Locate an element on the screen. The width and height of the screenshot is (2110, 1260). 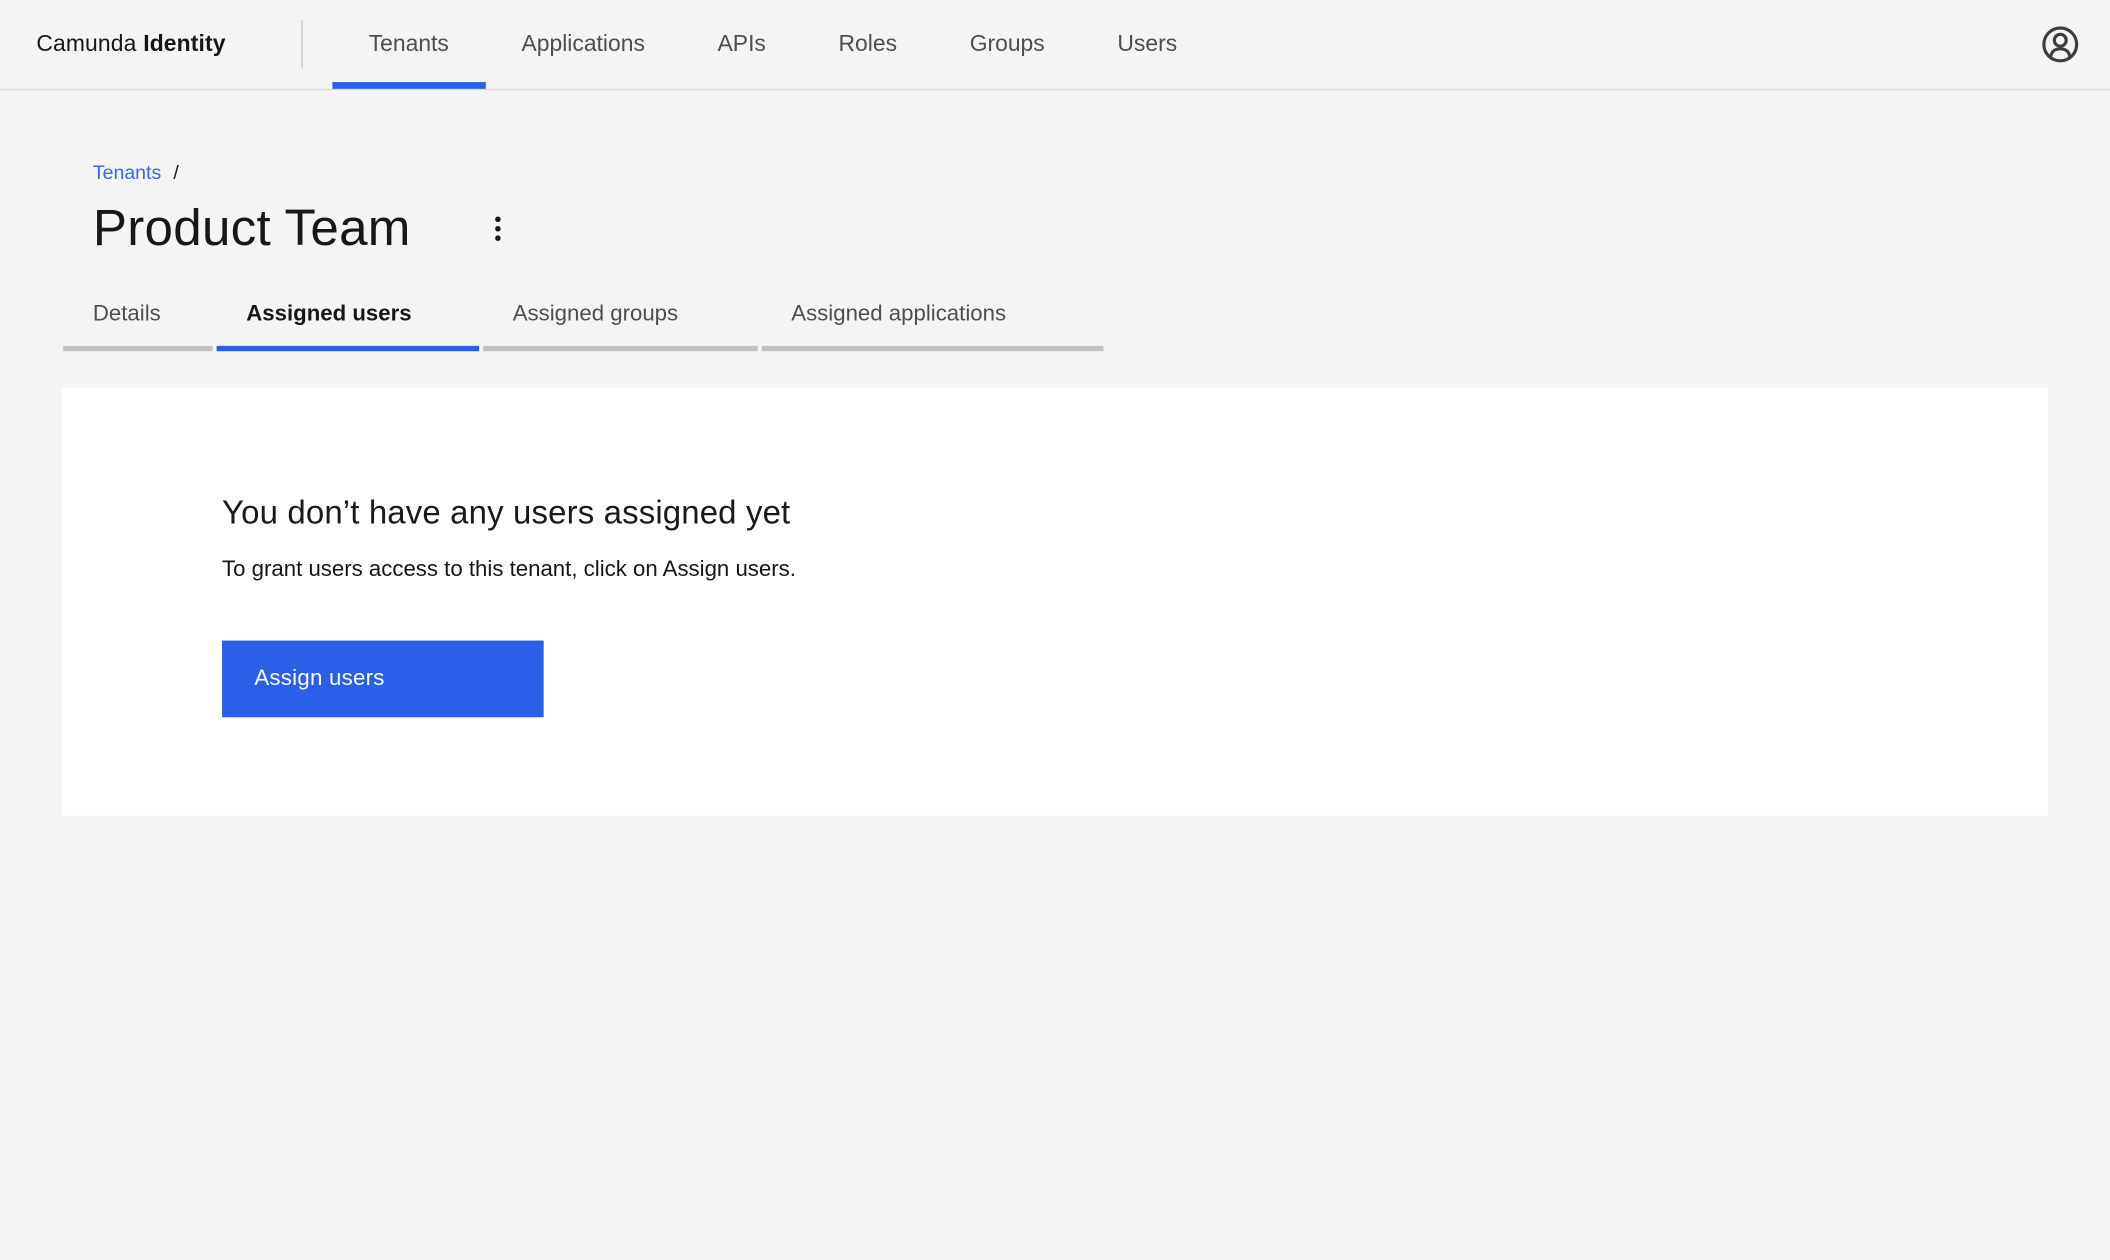
page-title: Product Team is located at coordinates (251, 229).